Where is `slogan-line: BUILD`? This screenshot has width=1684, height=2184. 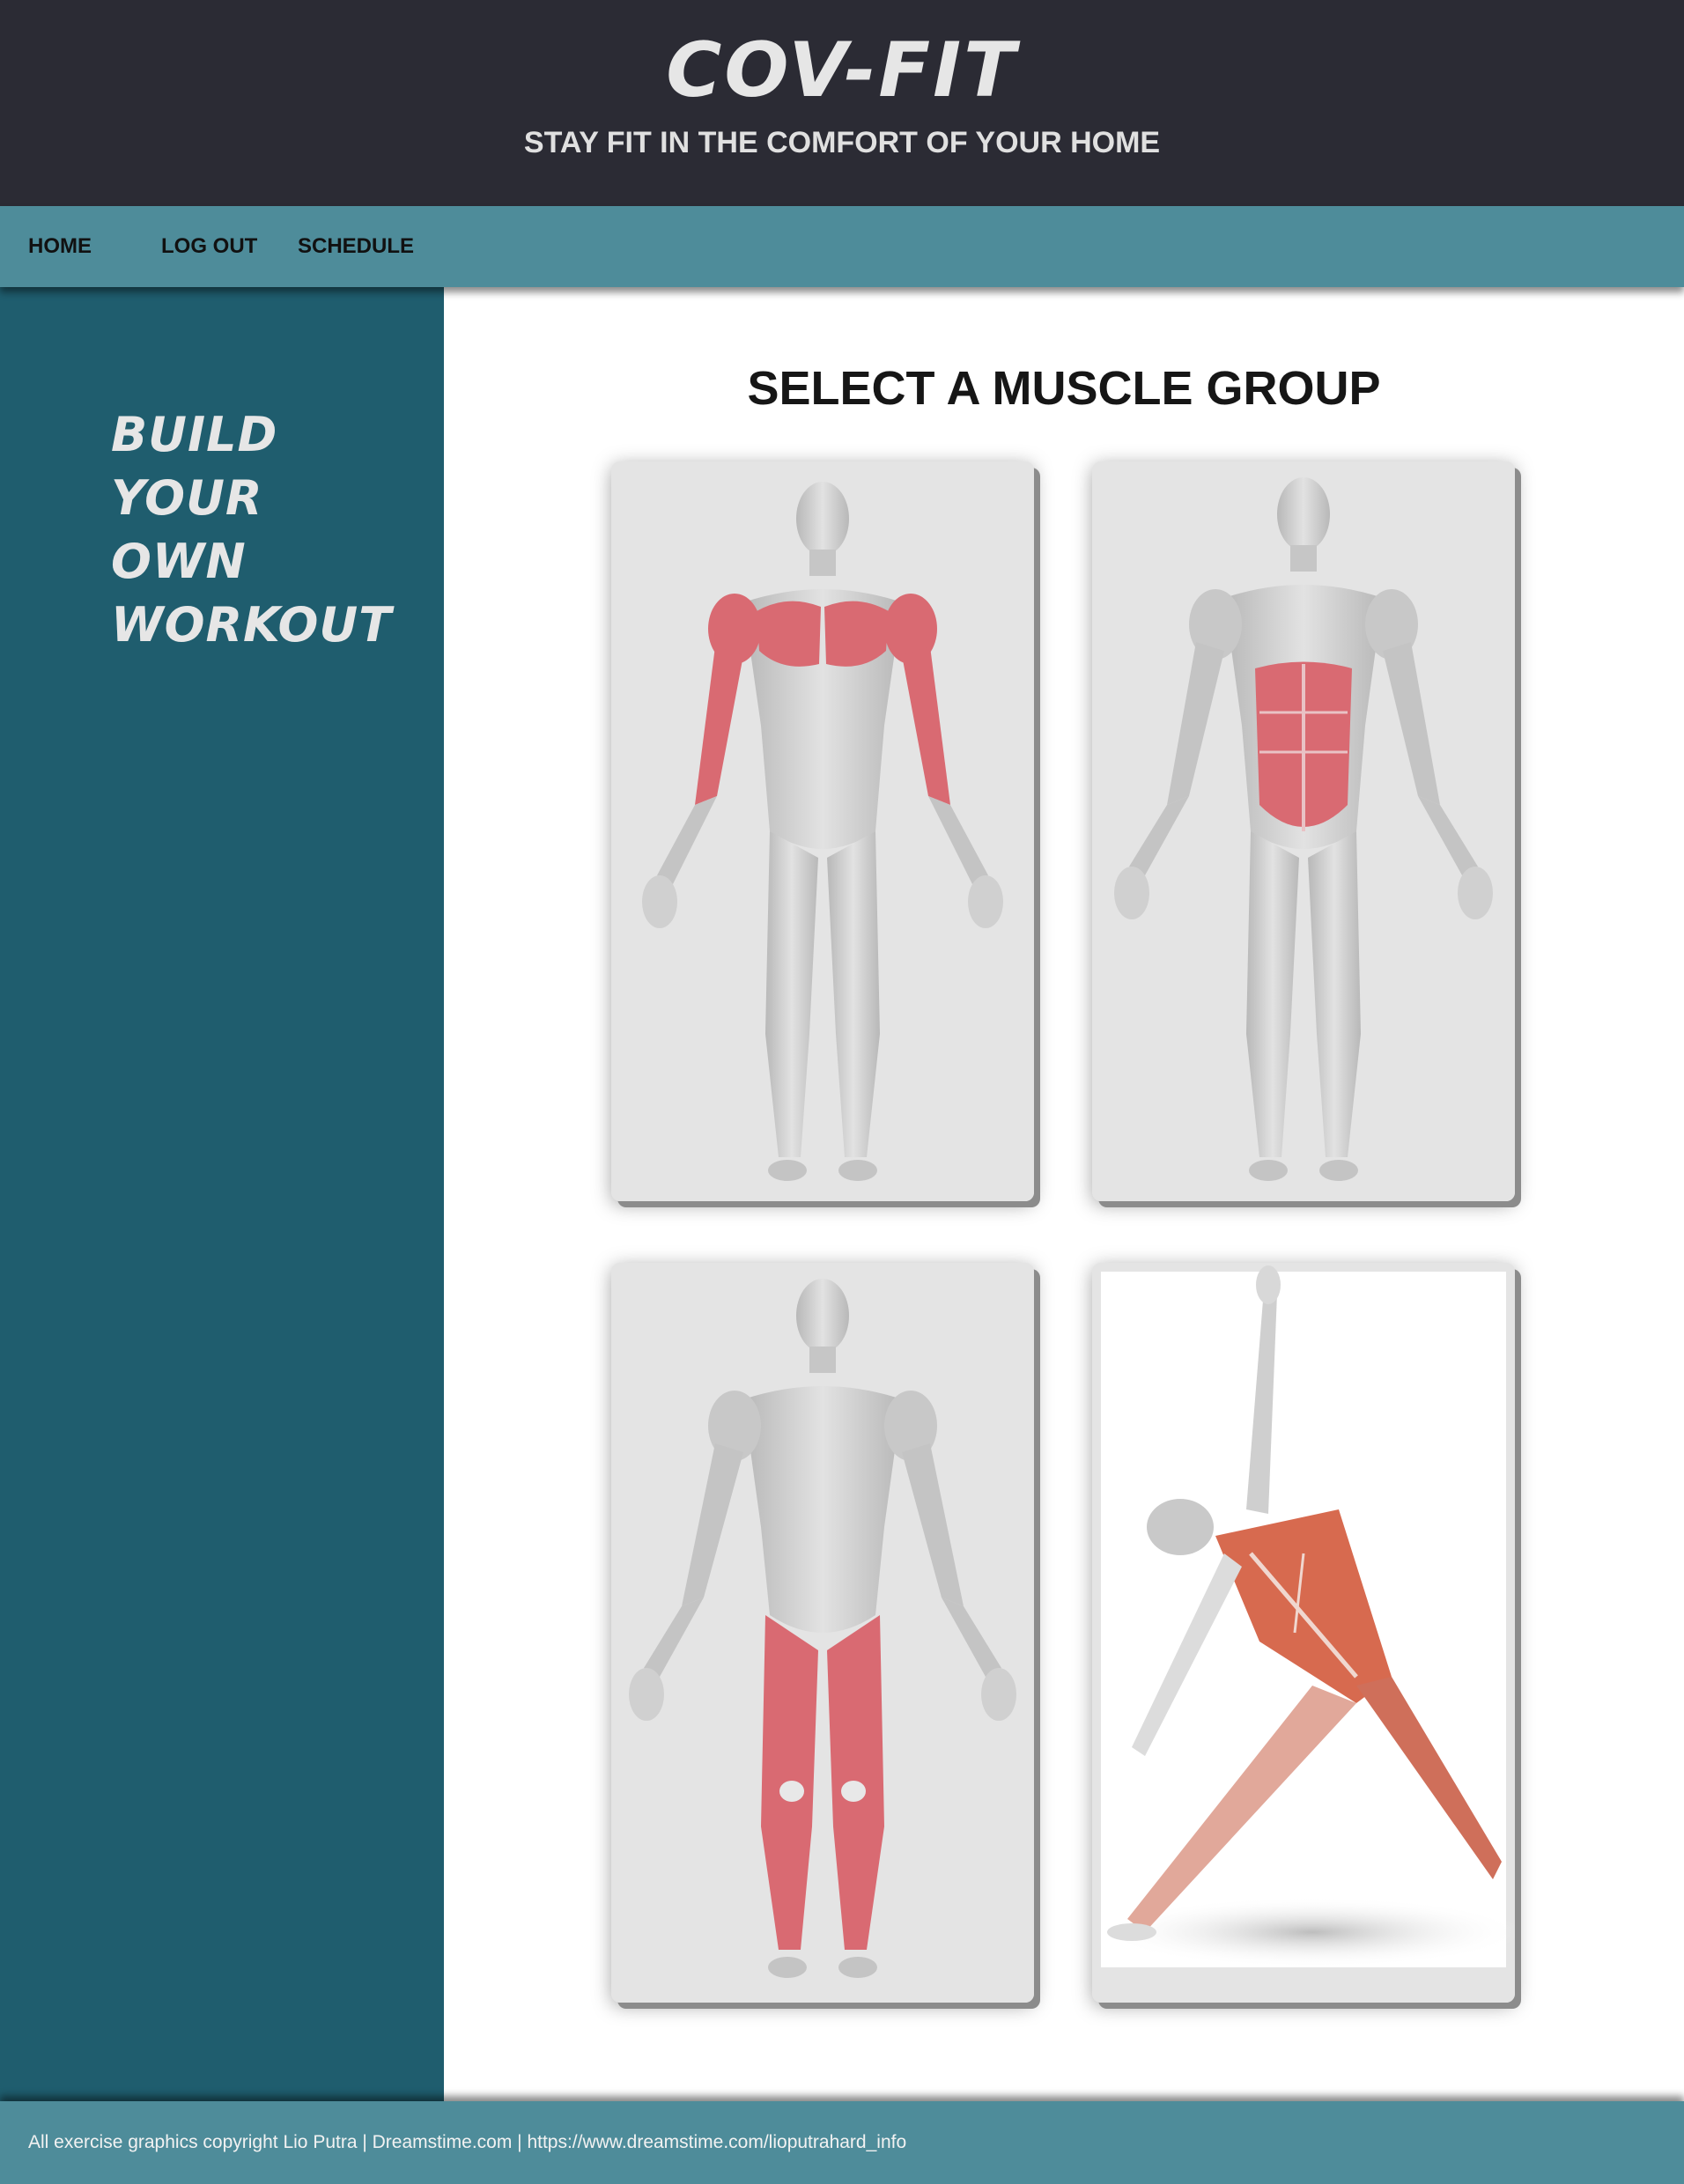 slogan-line: BUILD is located at coordinates (194, 434).